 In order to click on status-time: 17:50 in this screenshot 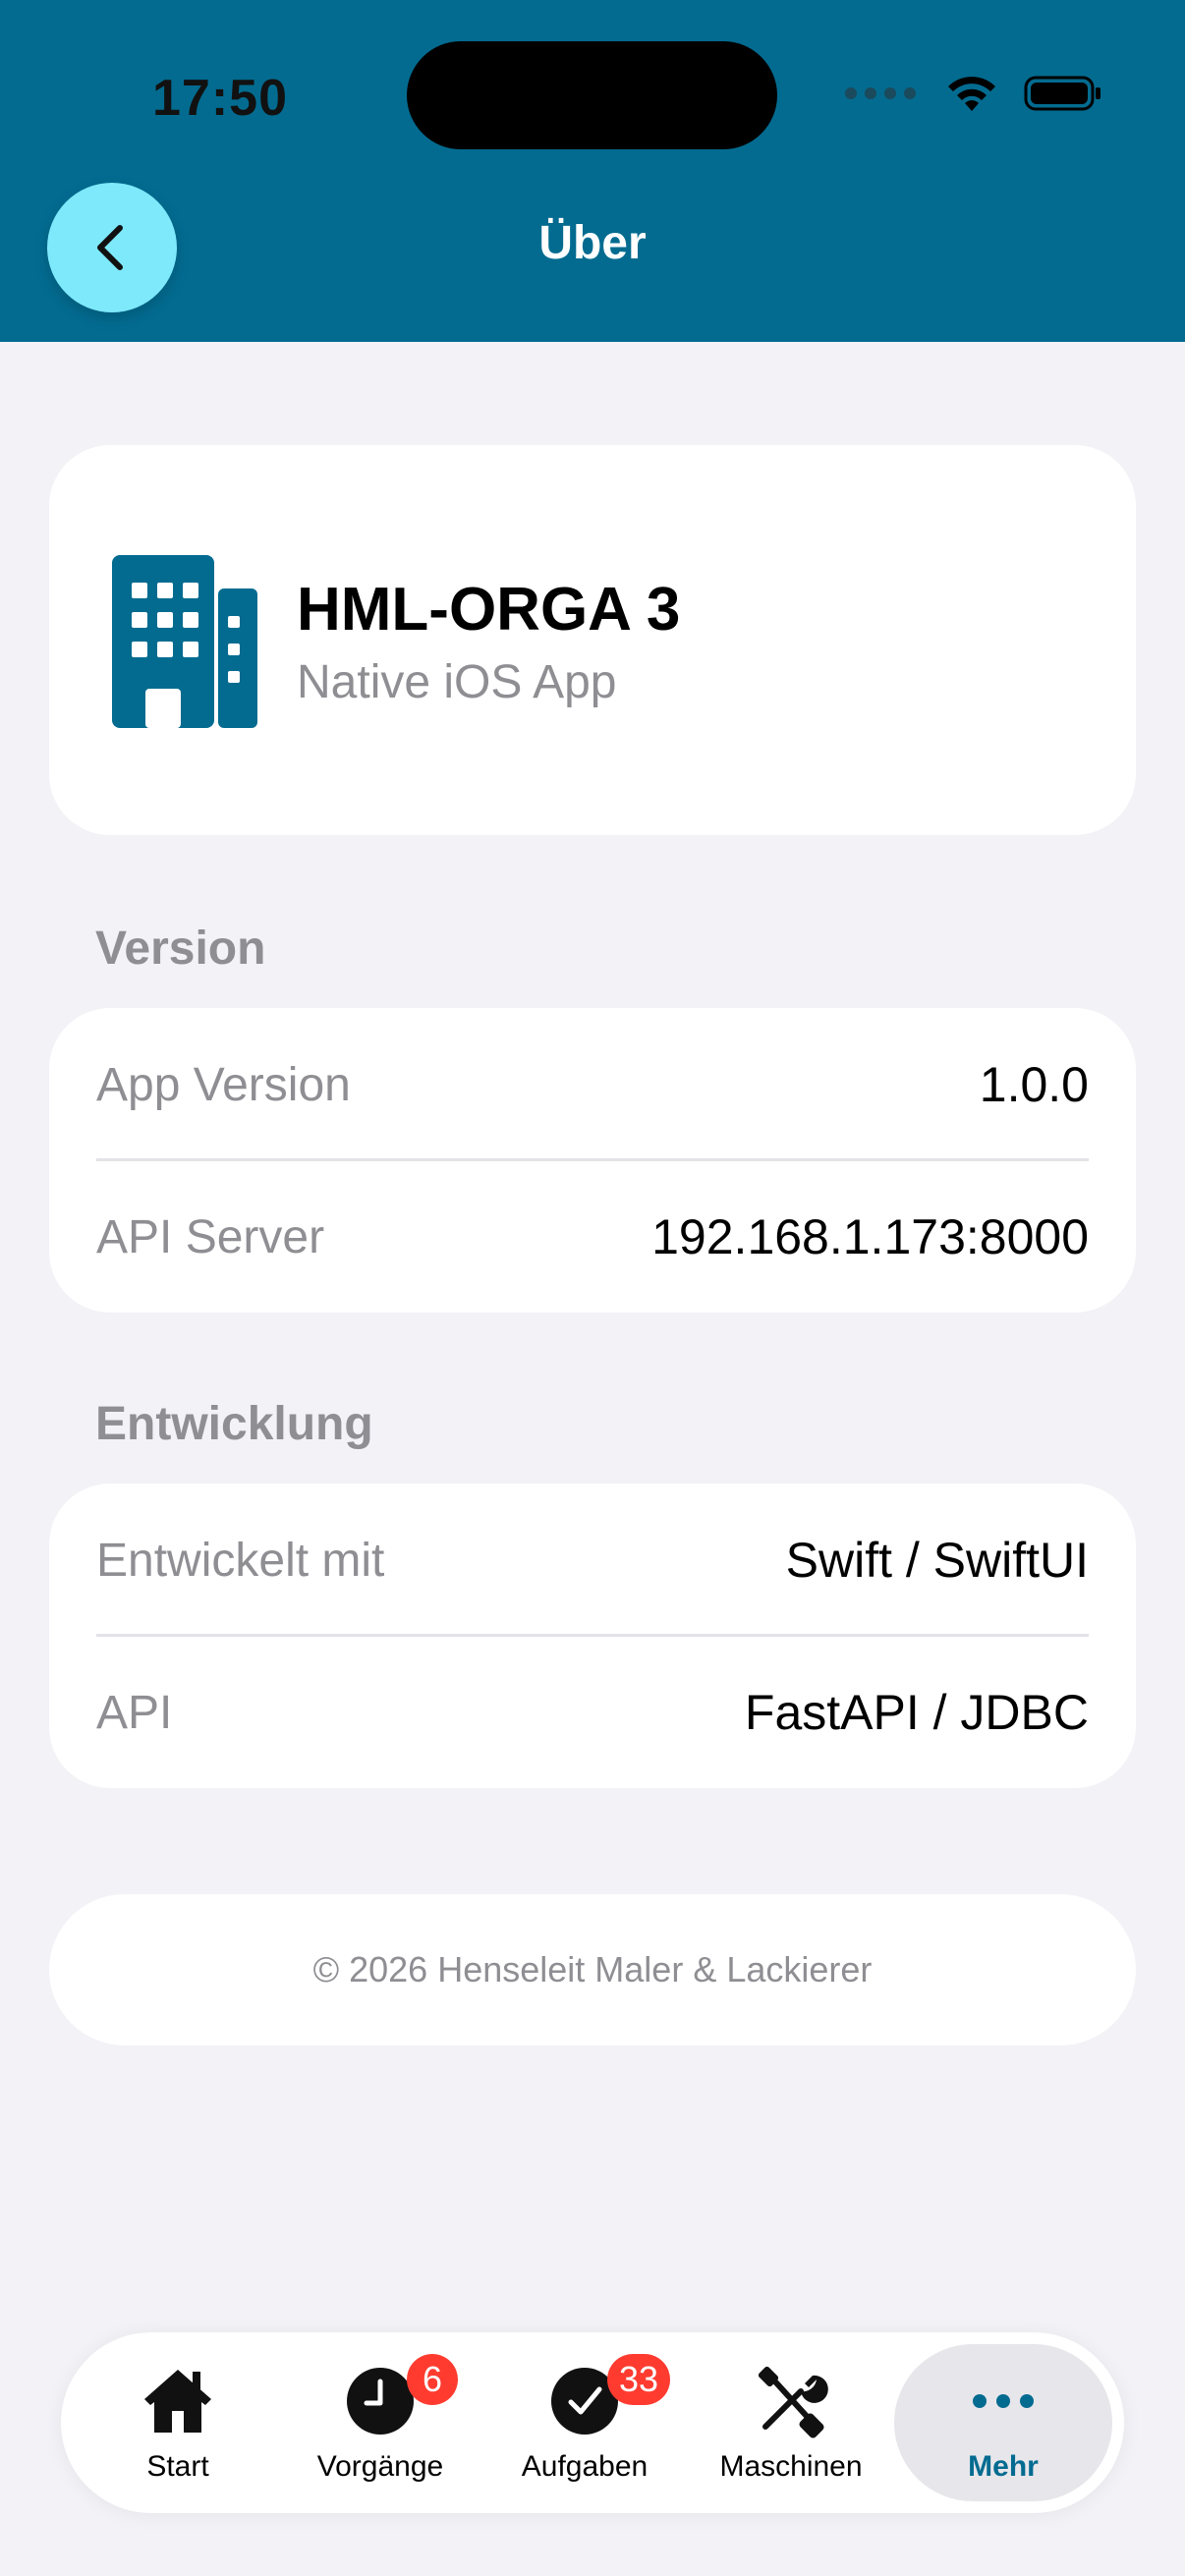, I will do `click(220, 98)`.